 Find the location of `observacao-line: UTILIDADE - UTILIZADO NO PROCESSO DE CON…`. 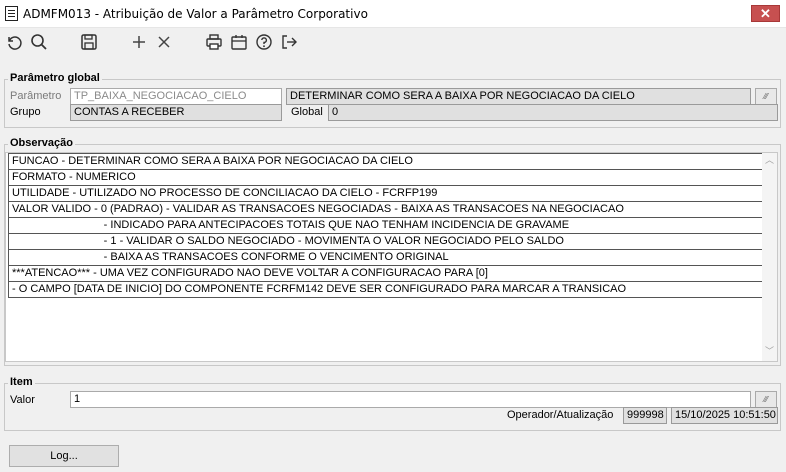

observacao-line: UTILIDADE - UTILIZADO NO PROCESSO DE CON… is located at coordinates (386, 193).